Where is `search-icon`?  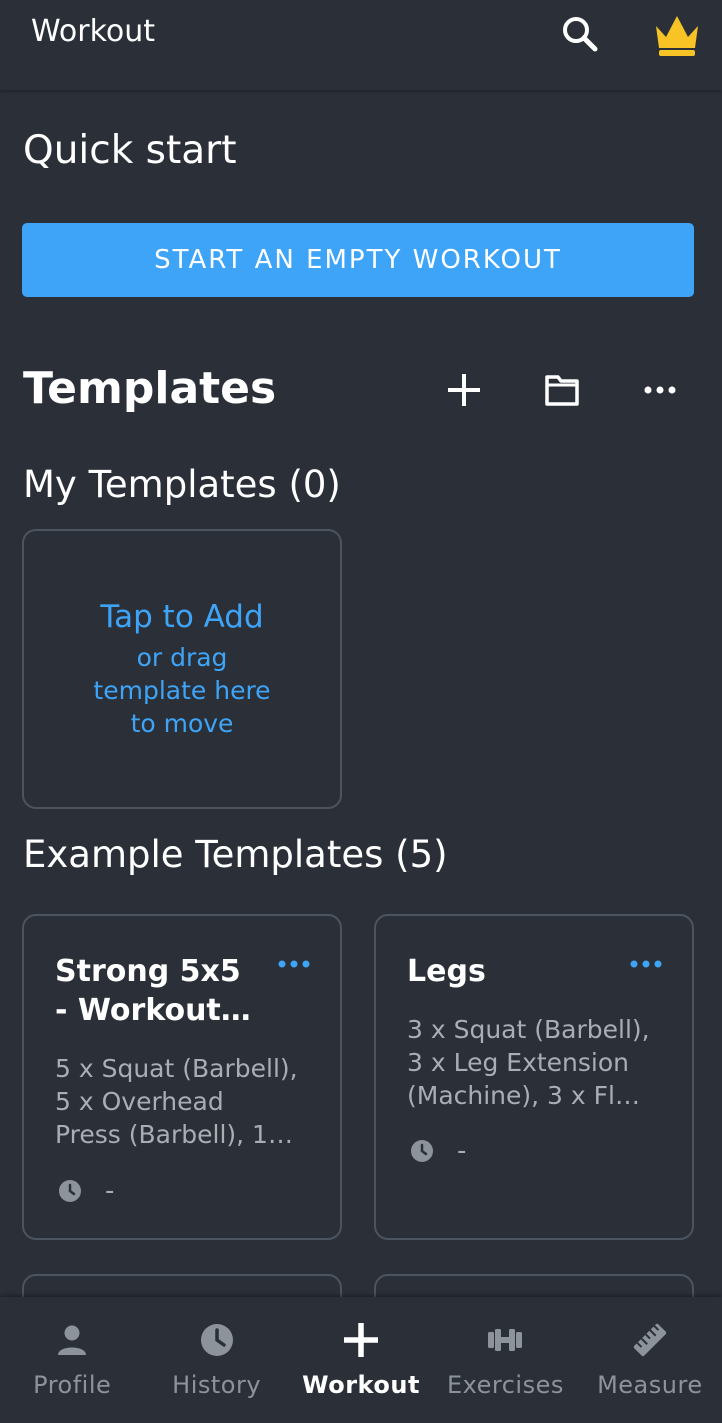
search-icon is located at coordinates (580, 34).